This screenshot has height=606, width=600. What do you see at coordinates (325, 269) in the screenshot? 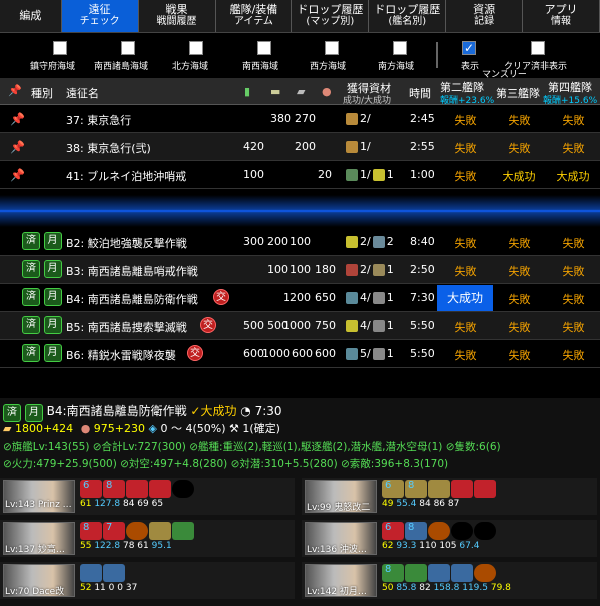
I see `bauxite-value: 180` at bounding box center [325, 269].